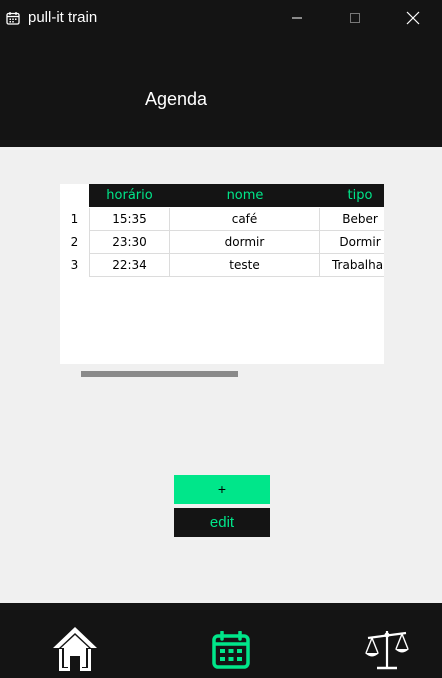 The image size is (442, 678). I want to click on minimize-button, so click(297, 18).